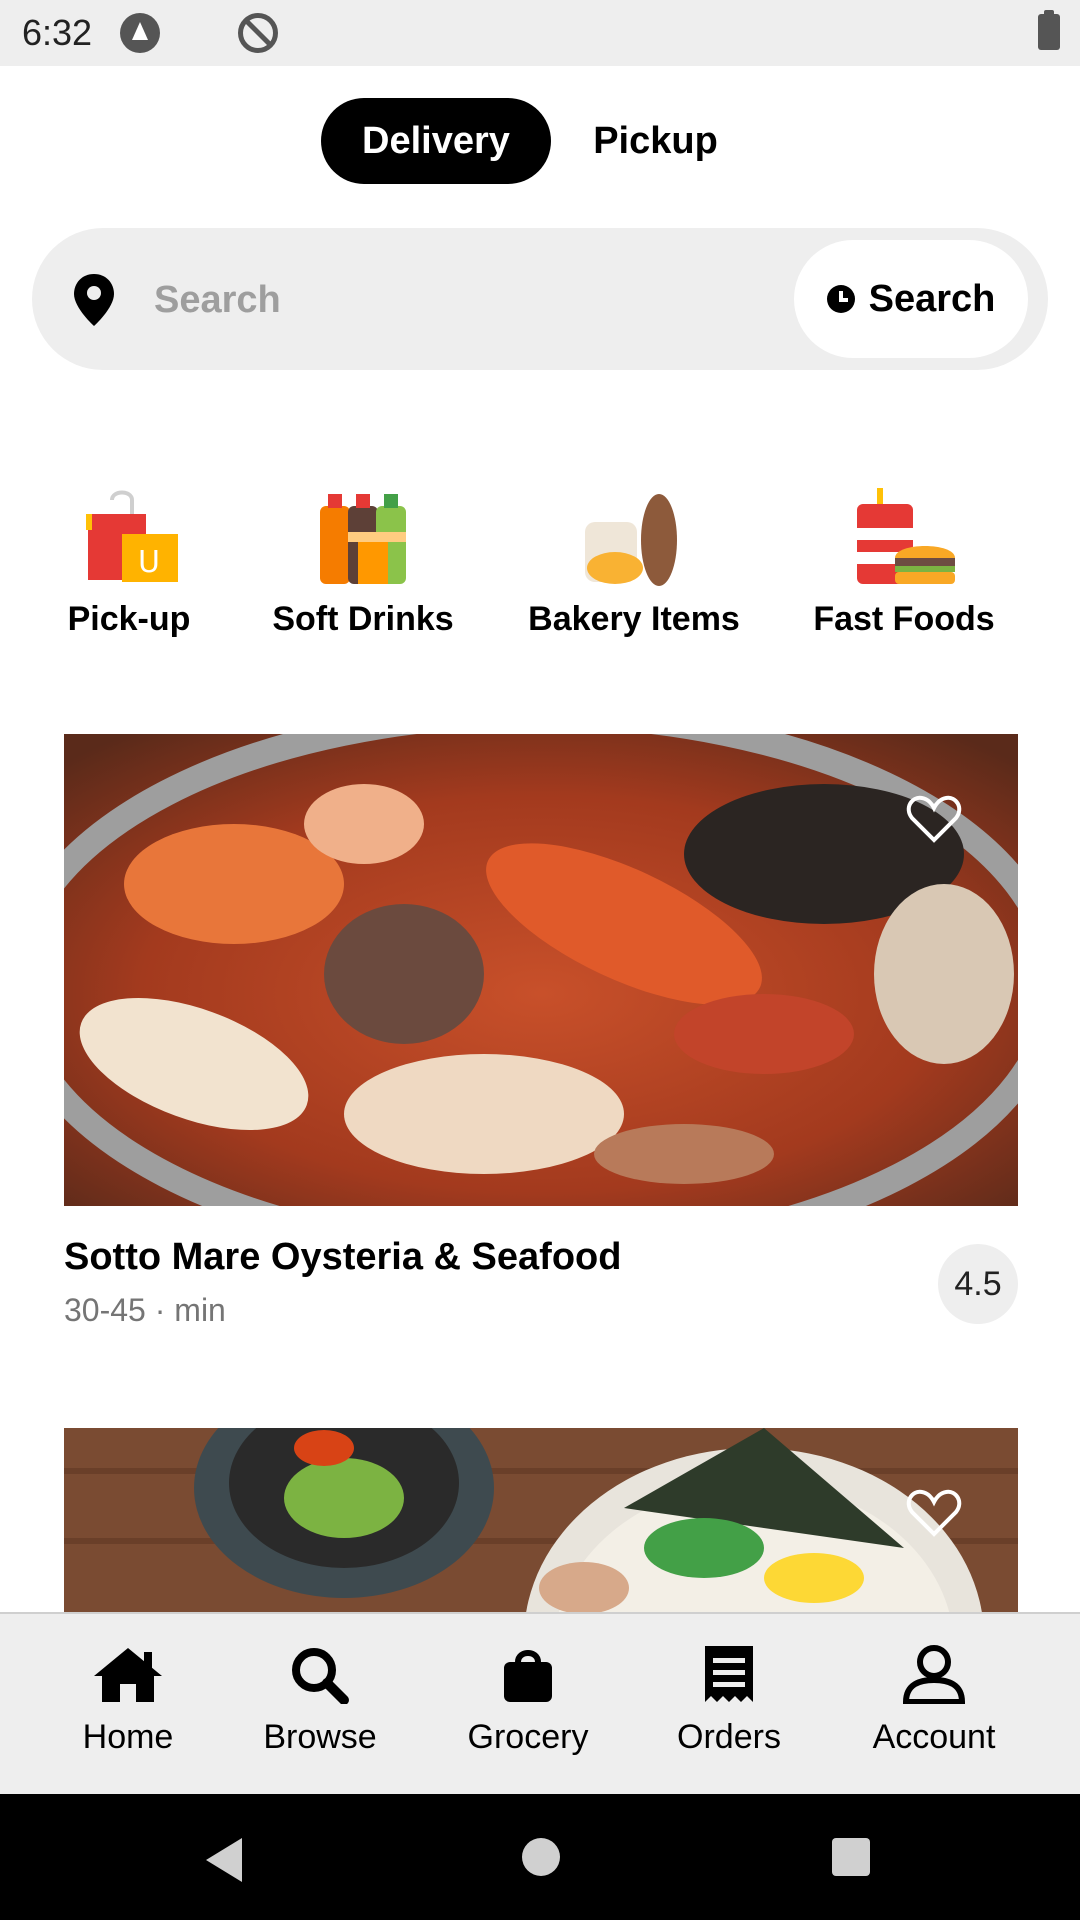 The image size is (1080, 1920). What do you see at coordinates (129, 619) in the screenshot?
I see `category-label: Pick-up` at bounding box center [129, 619].